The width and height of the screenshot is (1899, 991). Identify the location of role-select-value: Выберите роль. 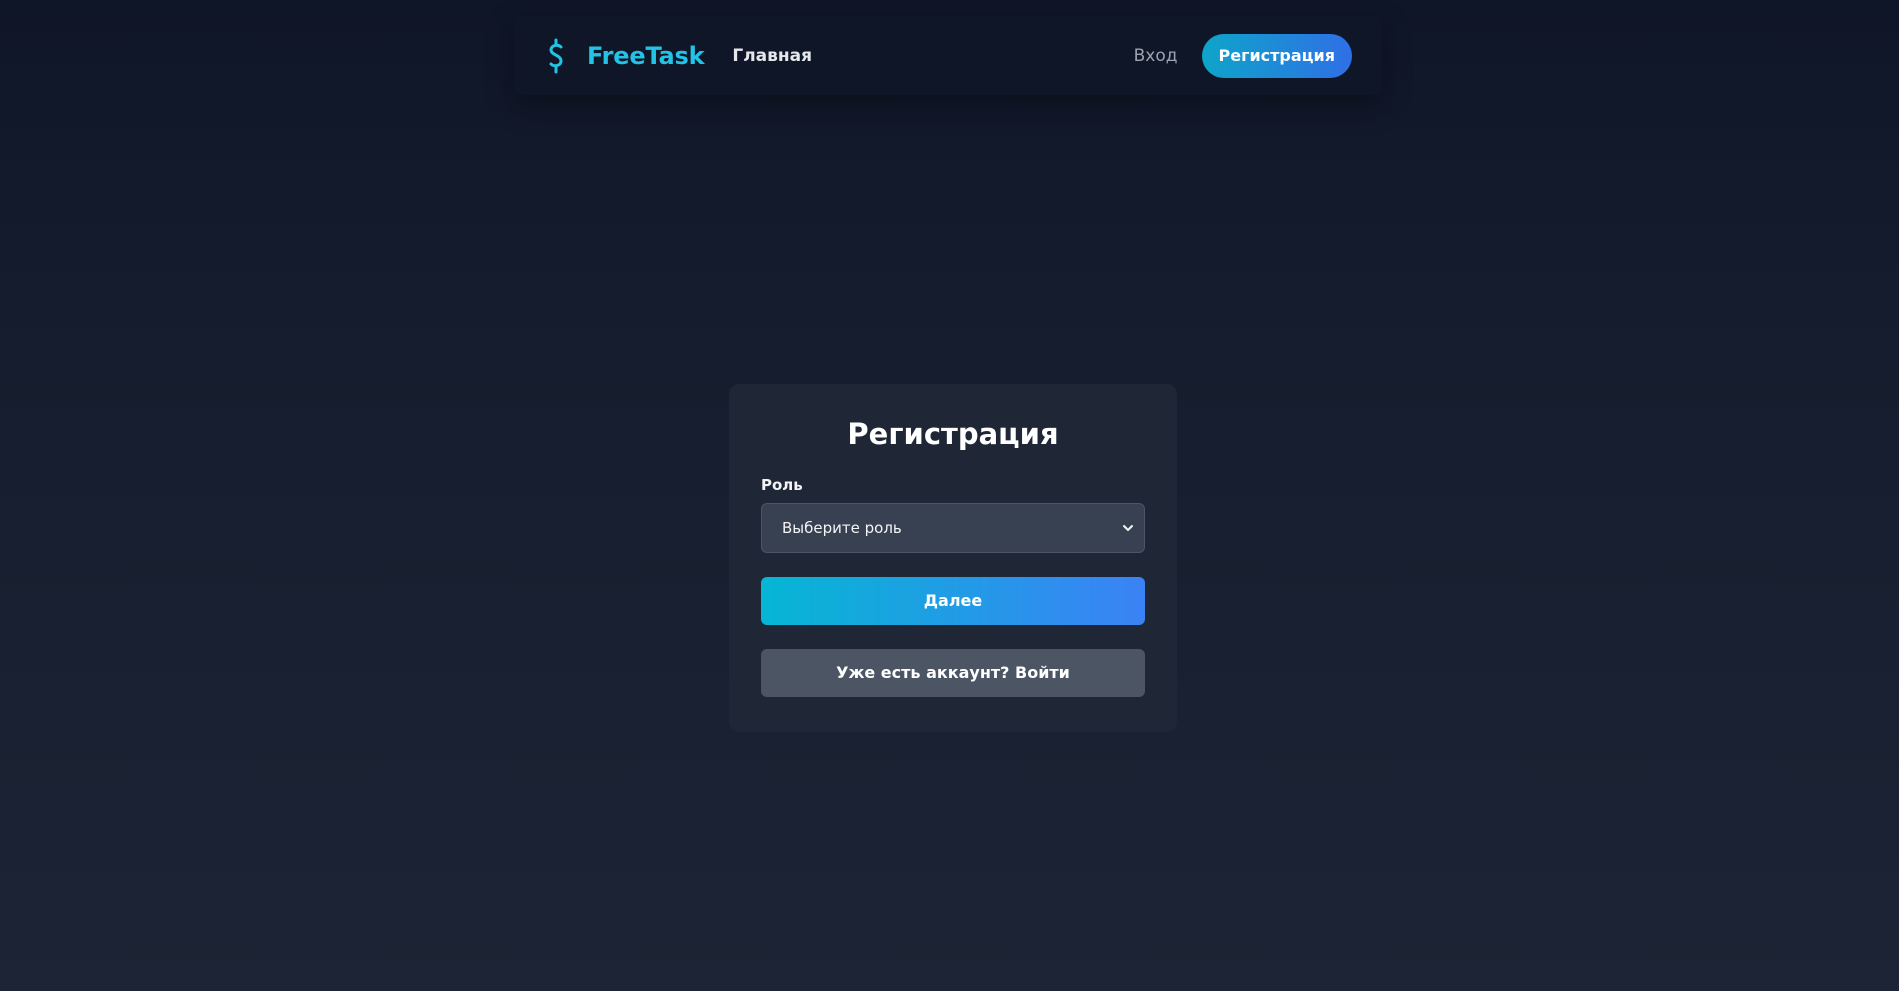
(842, 527).